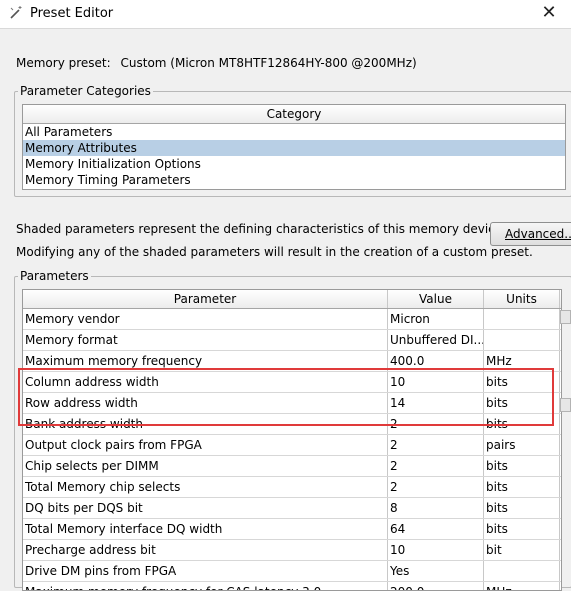 The image size is (571, 591). I want to click on close-icon: ✕, so click(549, 12).